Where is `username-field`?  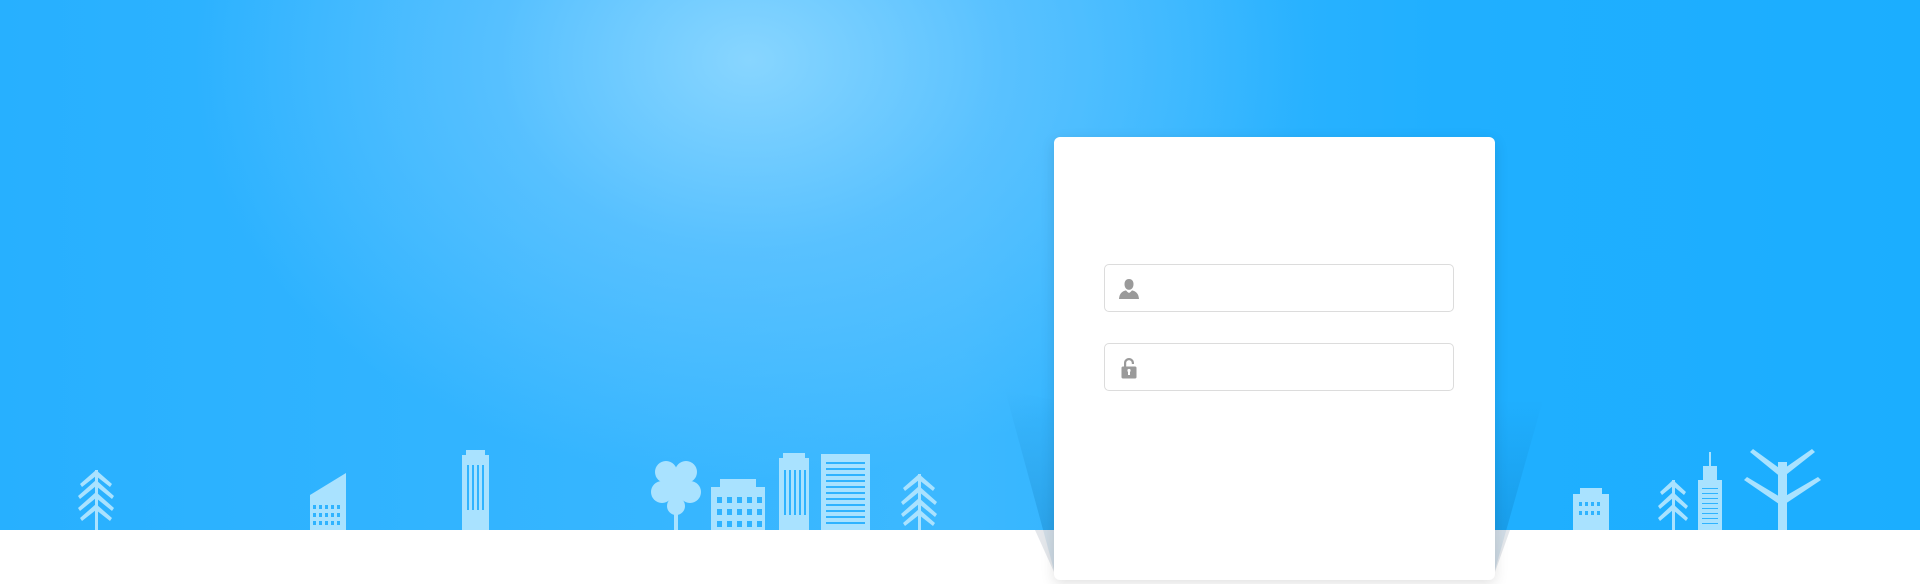
username-field is located at coordinates (1279, 288).